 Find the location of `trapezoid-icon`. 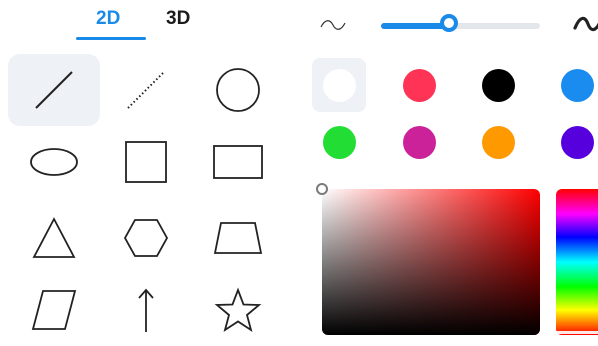

trapezoid-icon is located at coordinates (238, 238).